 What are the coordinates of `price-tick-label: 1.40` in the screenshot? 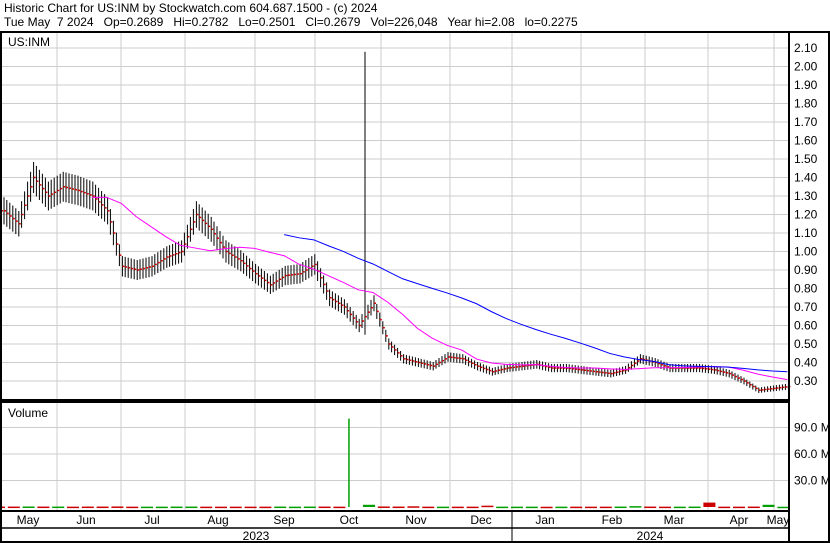 It's located at (806, 178).